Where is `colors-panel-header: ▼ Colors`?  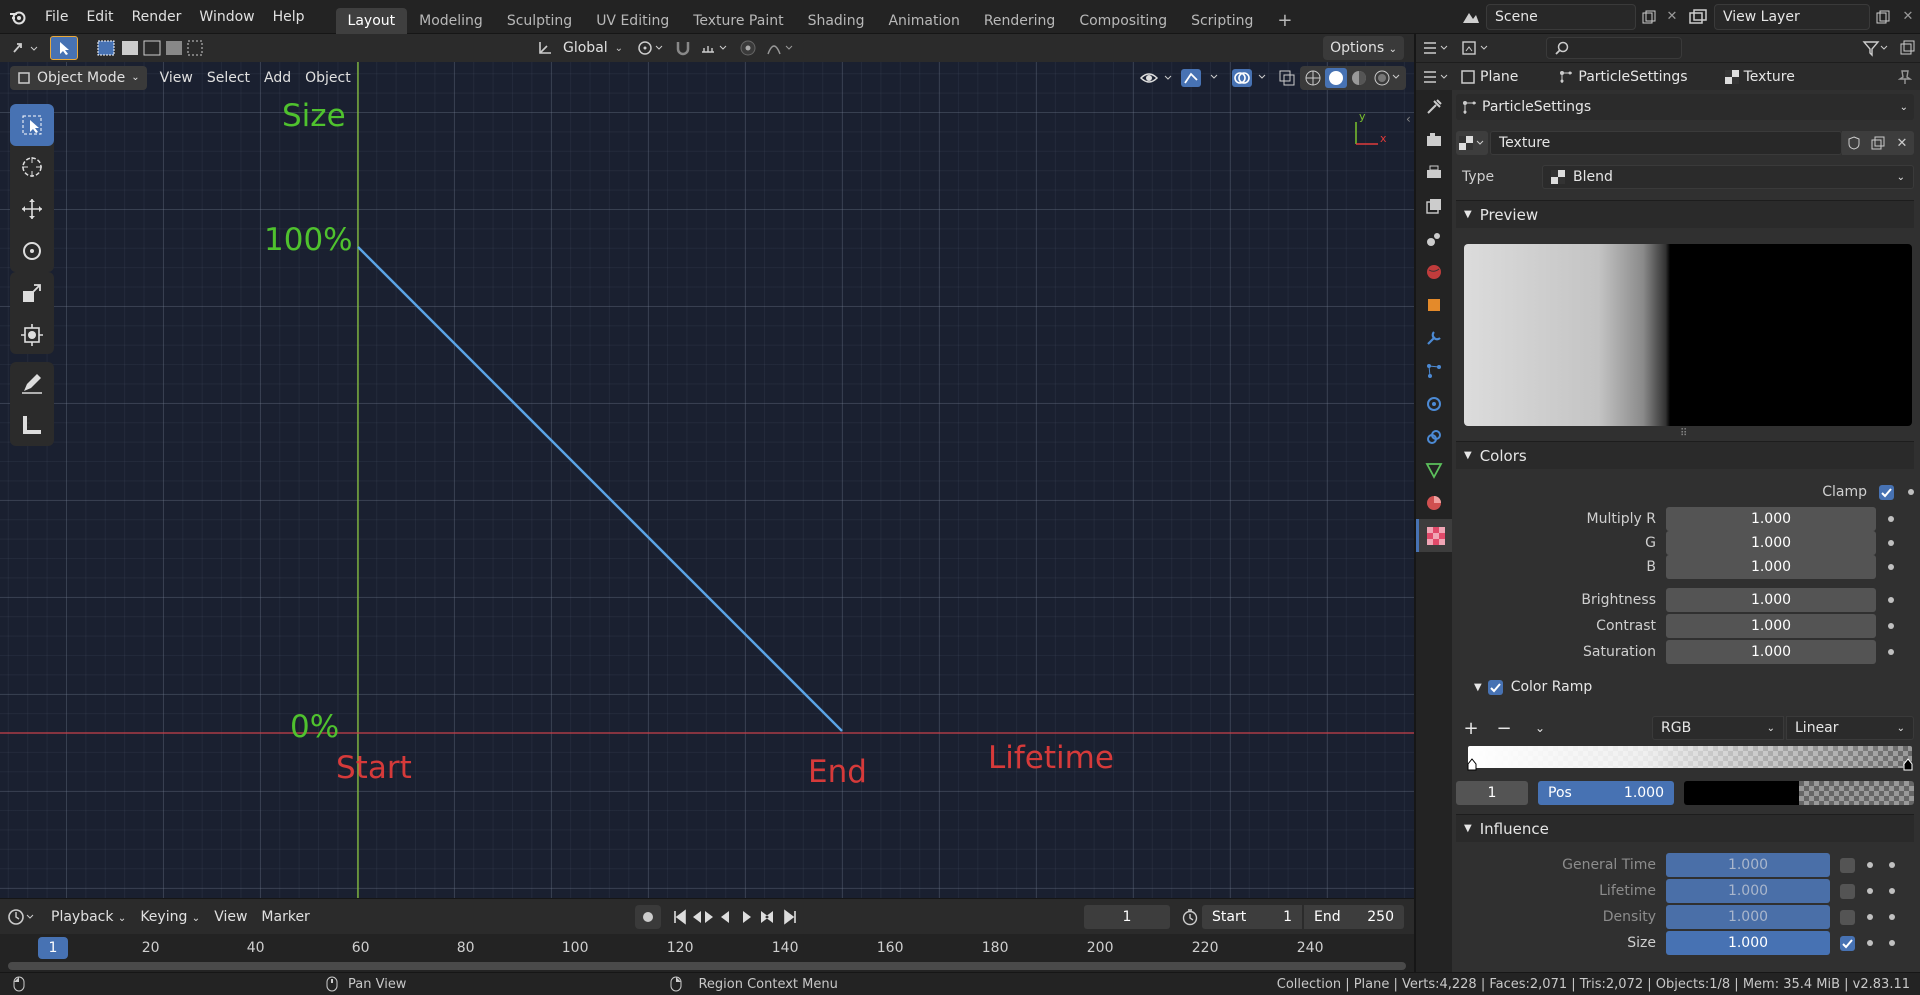 colors-panel-header: ▼ Colors is located at coordinates (1685, 455).